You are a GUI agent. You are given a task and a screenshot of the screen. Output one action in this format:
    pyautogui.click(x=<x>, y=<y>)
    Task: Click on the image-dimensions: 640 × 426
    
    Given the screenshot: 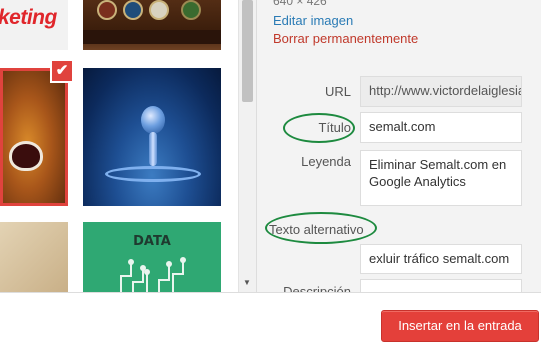 What is the action you would take?
    pyautogui.click(x=300, y=4)
    